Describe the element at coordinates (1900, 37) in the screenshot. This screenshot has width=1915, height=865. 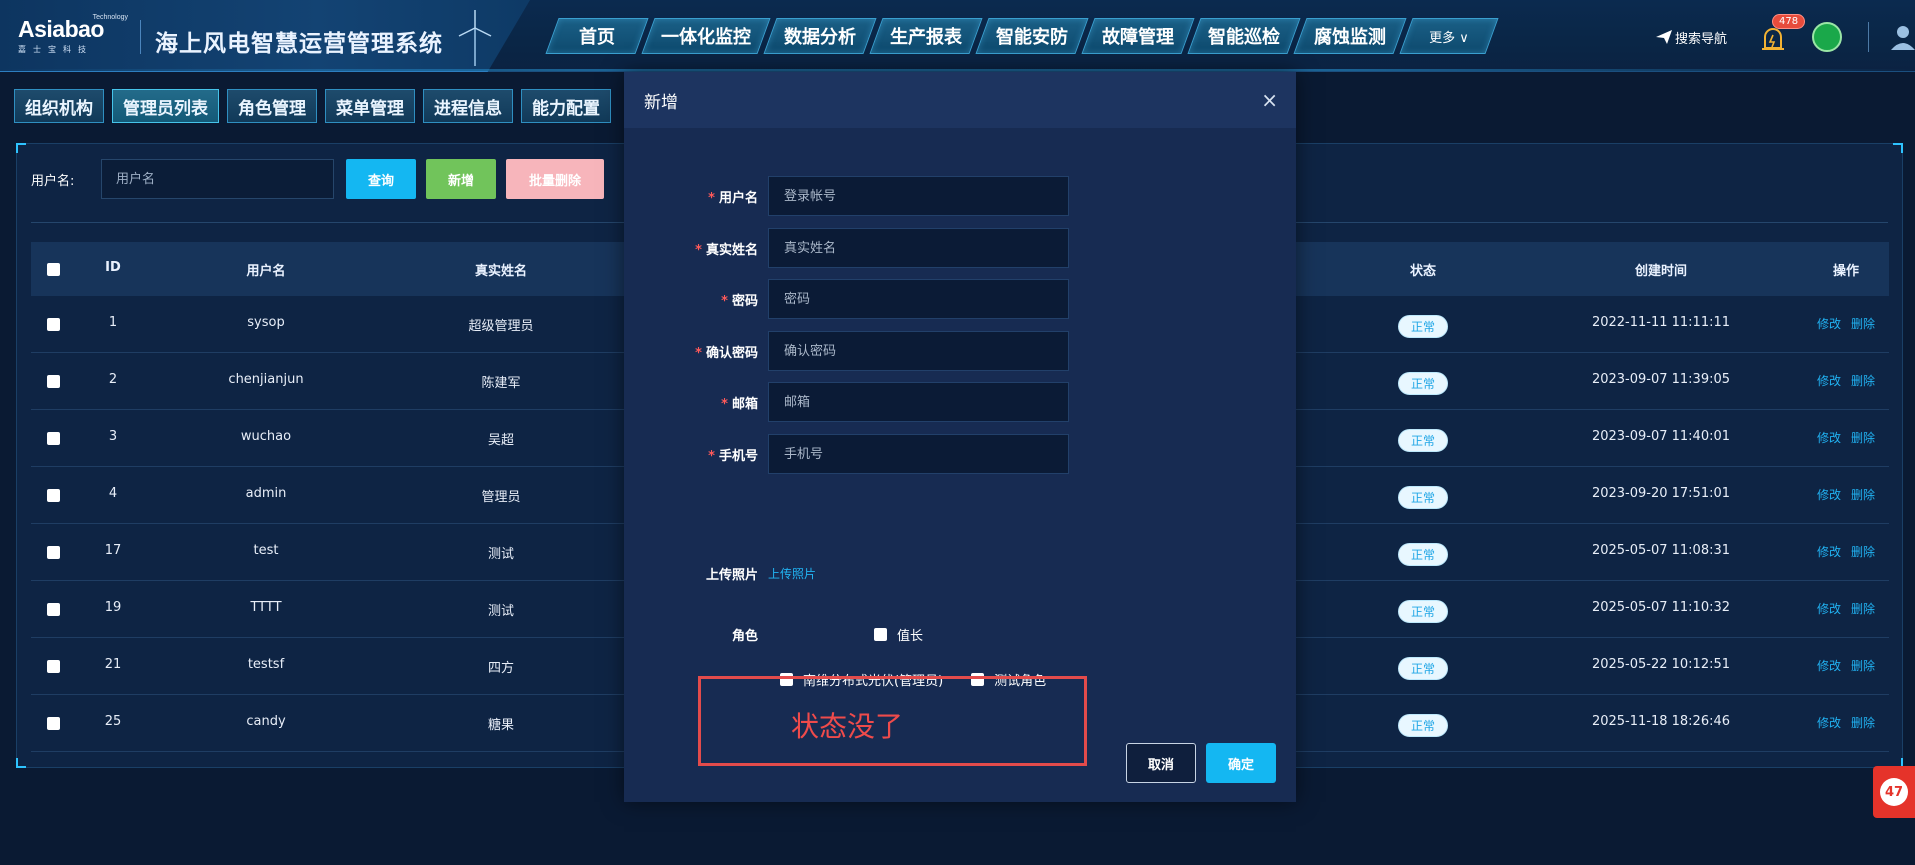
I see `user-profile-icon` at that location.